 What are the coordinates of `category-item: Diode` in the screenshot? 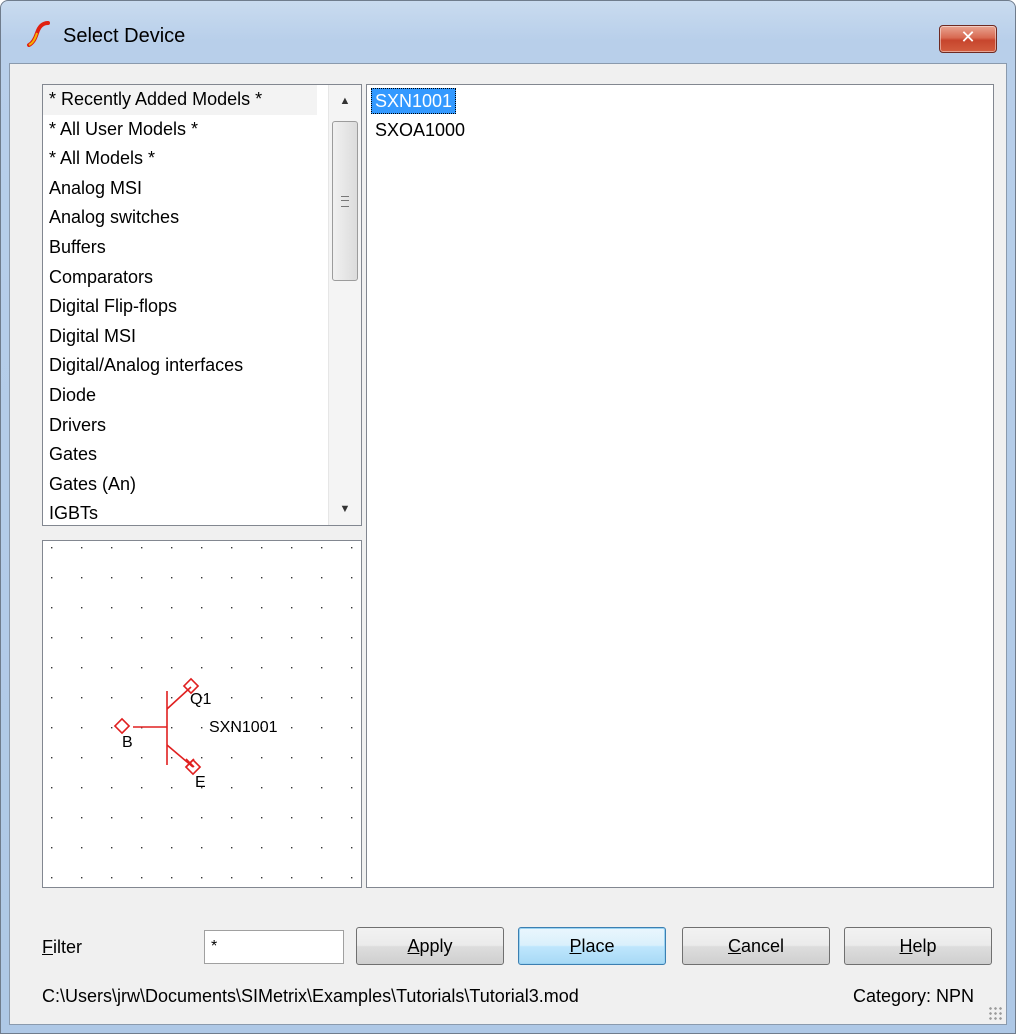 It's located at (180, 396).